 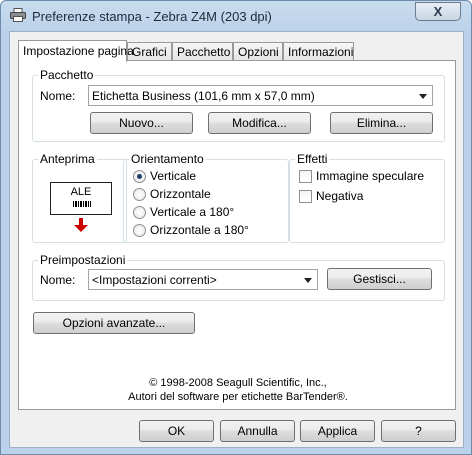 I want to click on cancel-button: Annulla, so click(x=257, y=431).